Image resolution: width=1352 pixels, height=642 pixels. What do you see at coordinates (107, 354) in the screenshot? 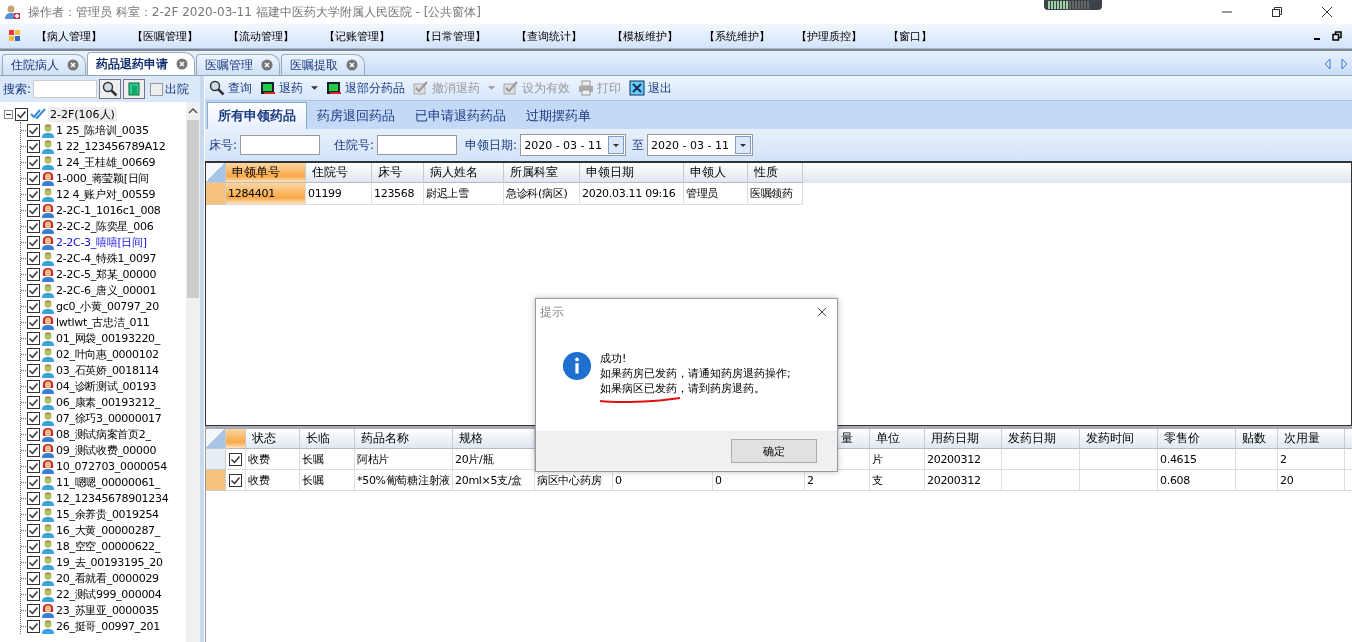
I see `patient-item: 02_叶向惠_0000102` at bounding box center [107, 354].